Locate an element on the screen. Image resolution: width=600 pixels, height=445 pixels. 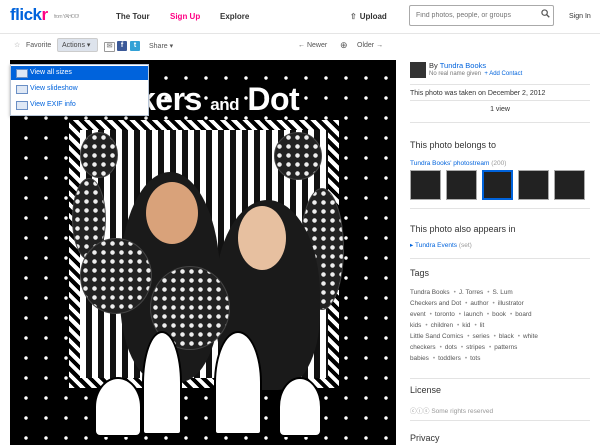
nav-the-tour: The Tour is located at coordinates (133, 16).